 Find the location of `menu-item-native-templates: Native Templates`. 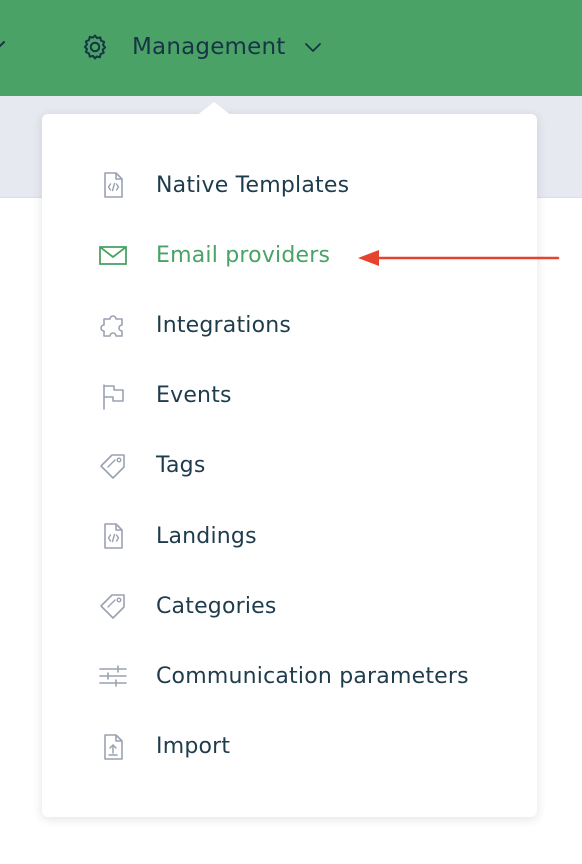

menu-item-native-templates: Native Templates is located at coordinates (289, 185).